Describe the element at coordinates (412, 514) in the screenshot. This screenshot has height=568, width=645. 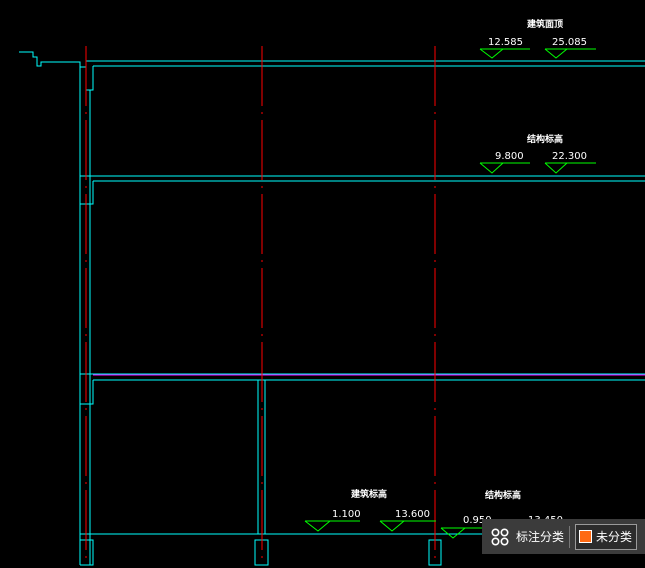
I see `elevation-value: 13.600` at that location.